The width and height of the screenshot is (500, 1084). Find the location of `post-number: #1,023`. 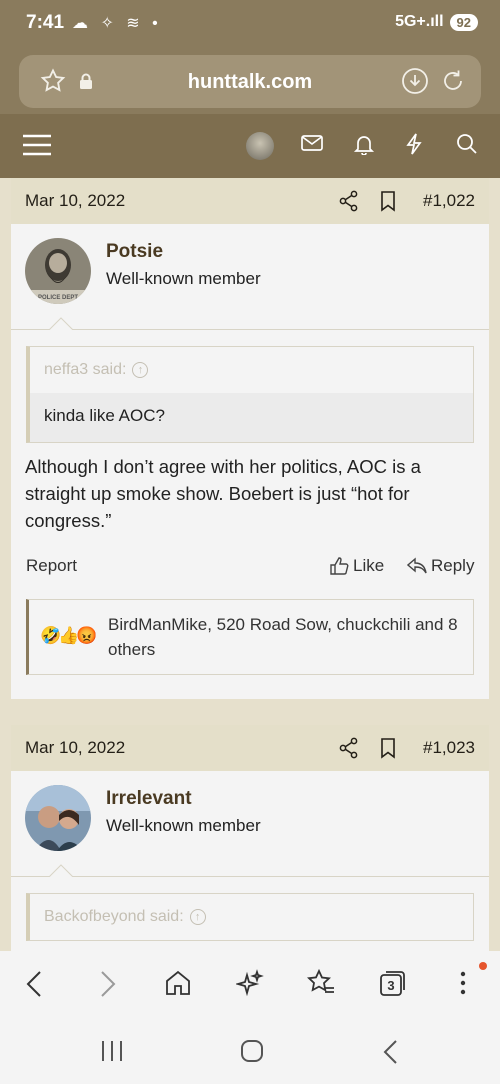

post-number: #1,023 is located at coordinates (449, 748).